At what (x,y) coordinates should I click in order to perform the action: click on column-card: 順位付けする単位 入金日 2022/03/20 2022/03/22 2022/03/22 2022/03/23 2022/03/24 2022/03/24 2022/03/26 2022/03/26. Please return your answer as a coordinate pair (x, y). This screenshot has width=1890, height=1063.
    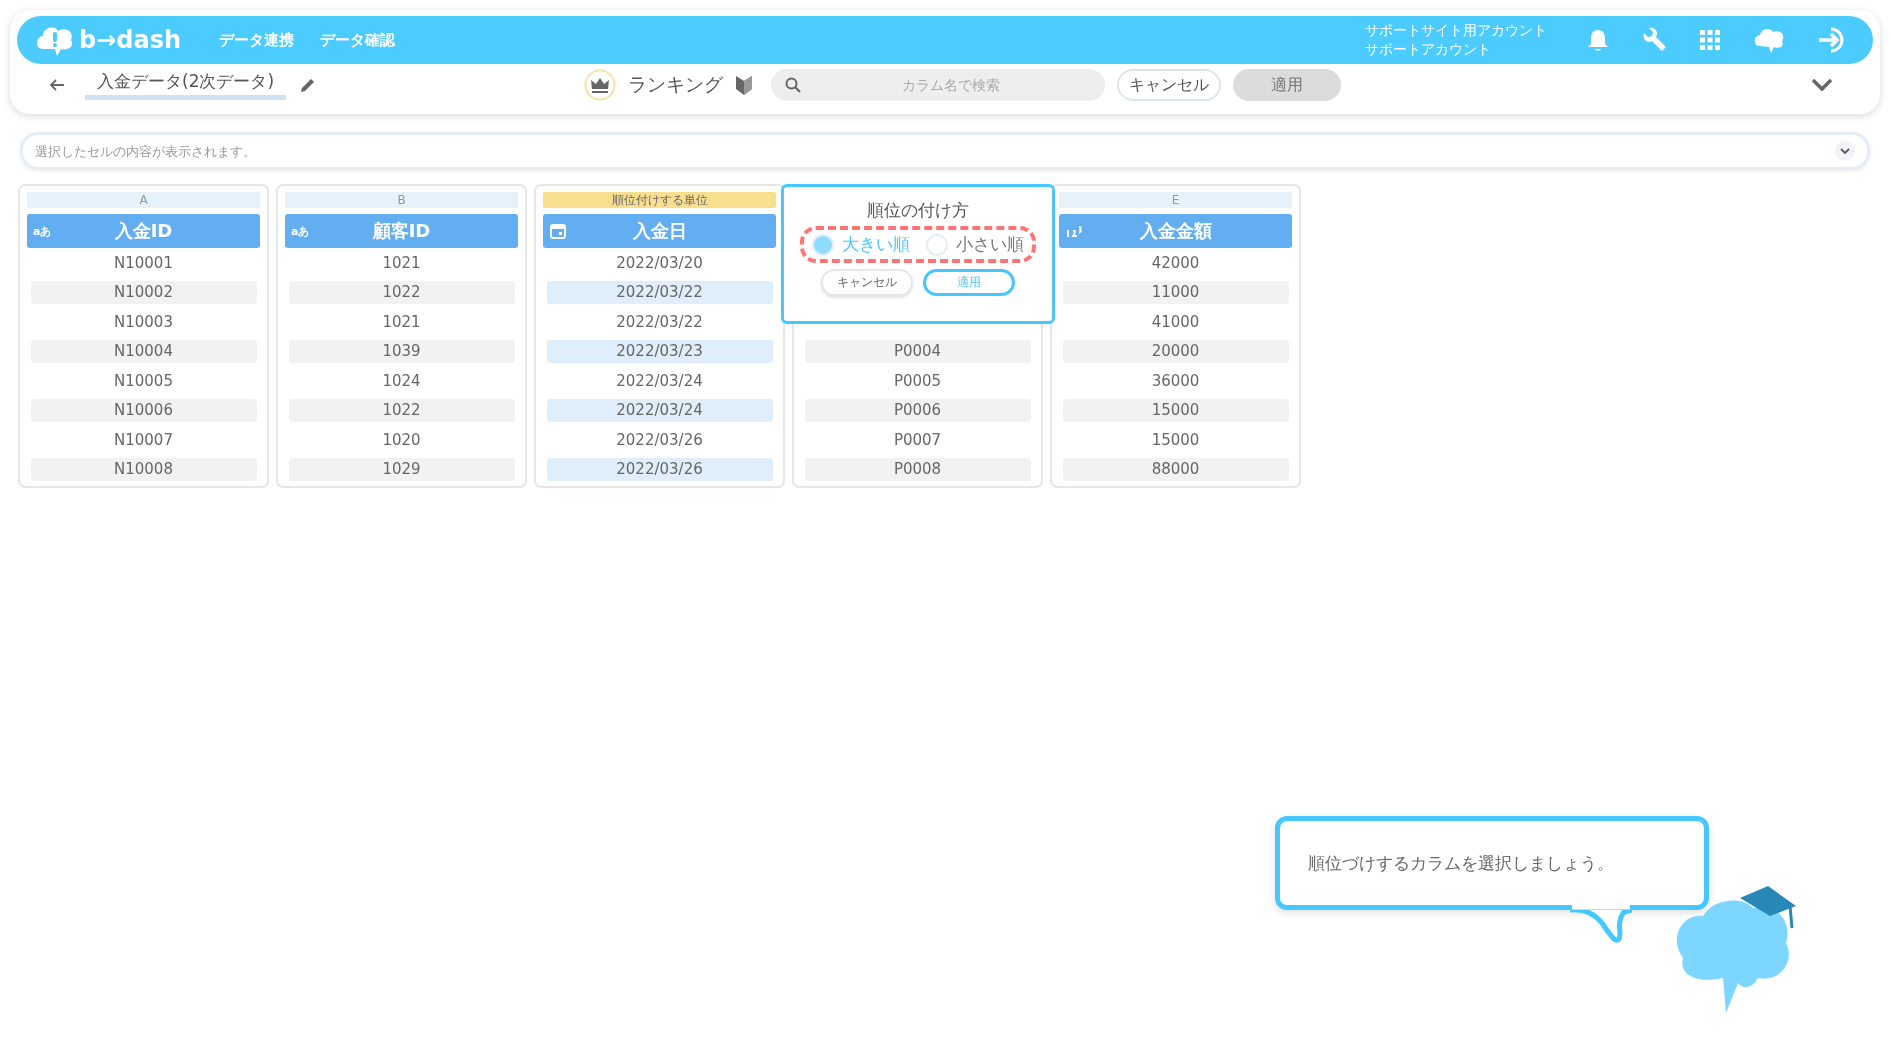
    Looking at the image, I should click on (659, 336).